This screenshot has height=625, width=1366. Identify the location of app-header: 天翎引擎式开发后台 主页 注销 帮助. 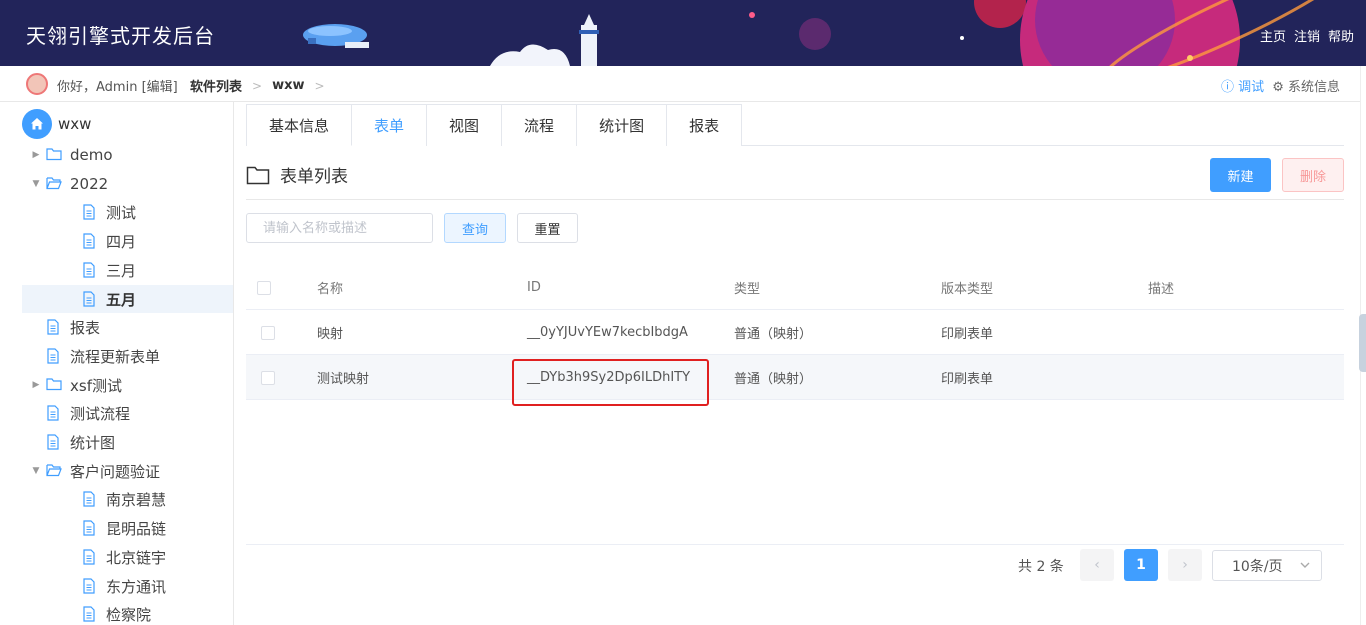
(683, 33).